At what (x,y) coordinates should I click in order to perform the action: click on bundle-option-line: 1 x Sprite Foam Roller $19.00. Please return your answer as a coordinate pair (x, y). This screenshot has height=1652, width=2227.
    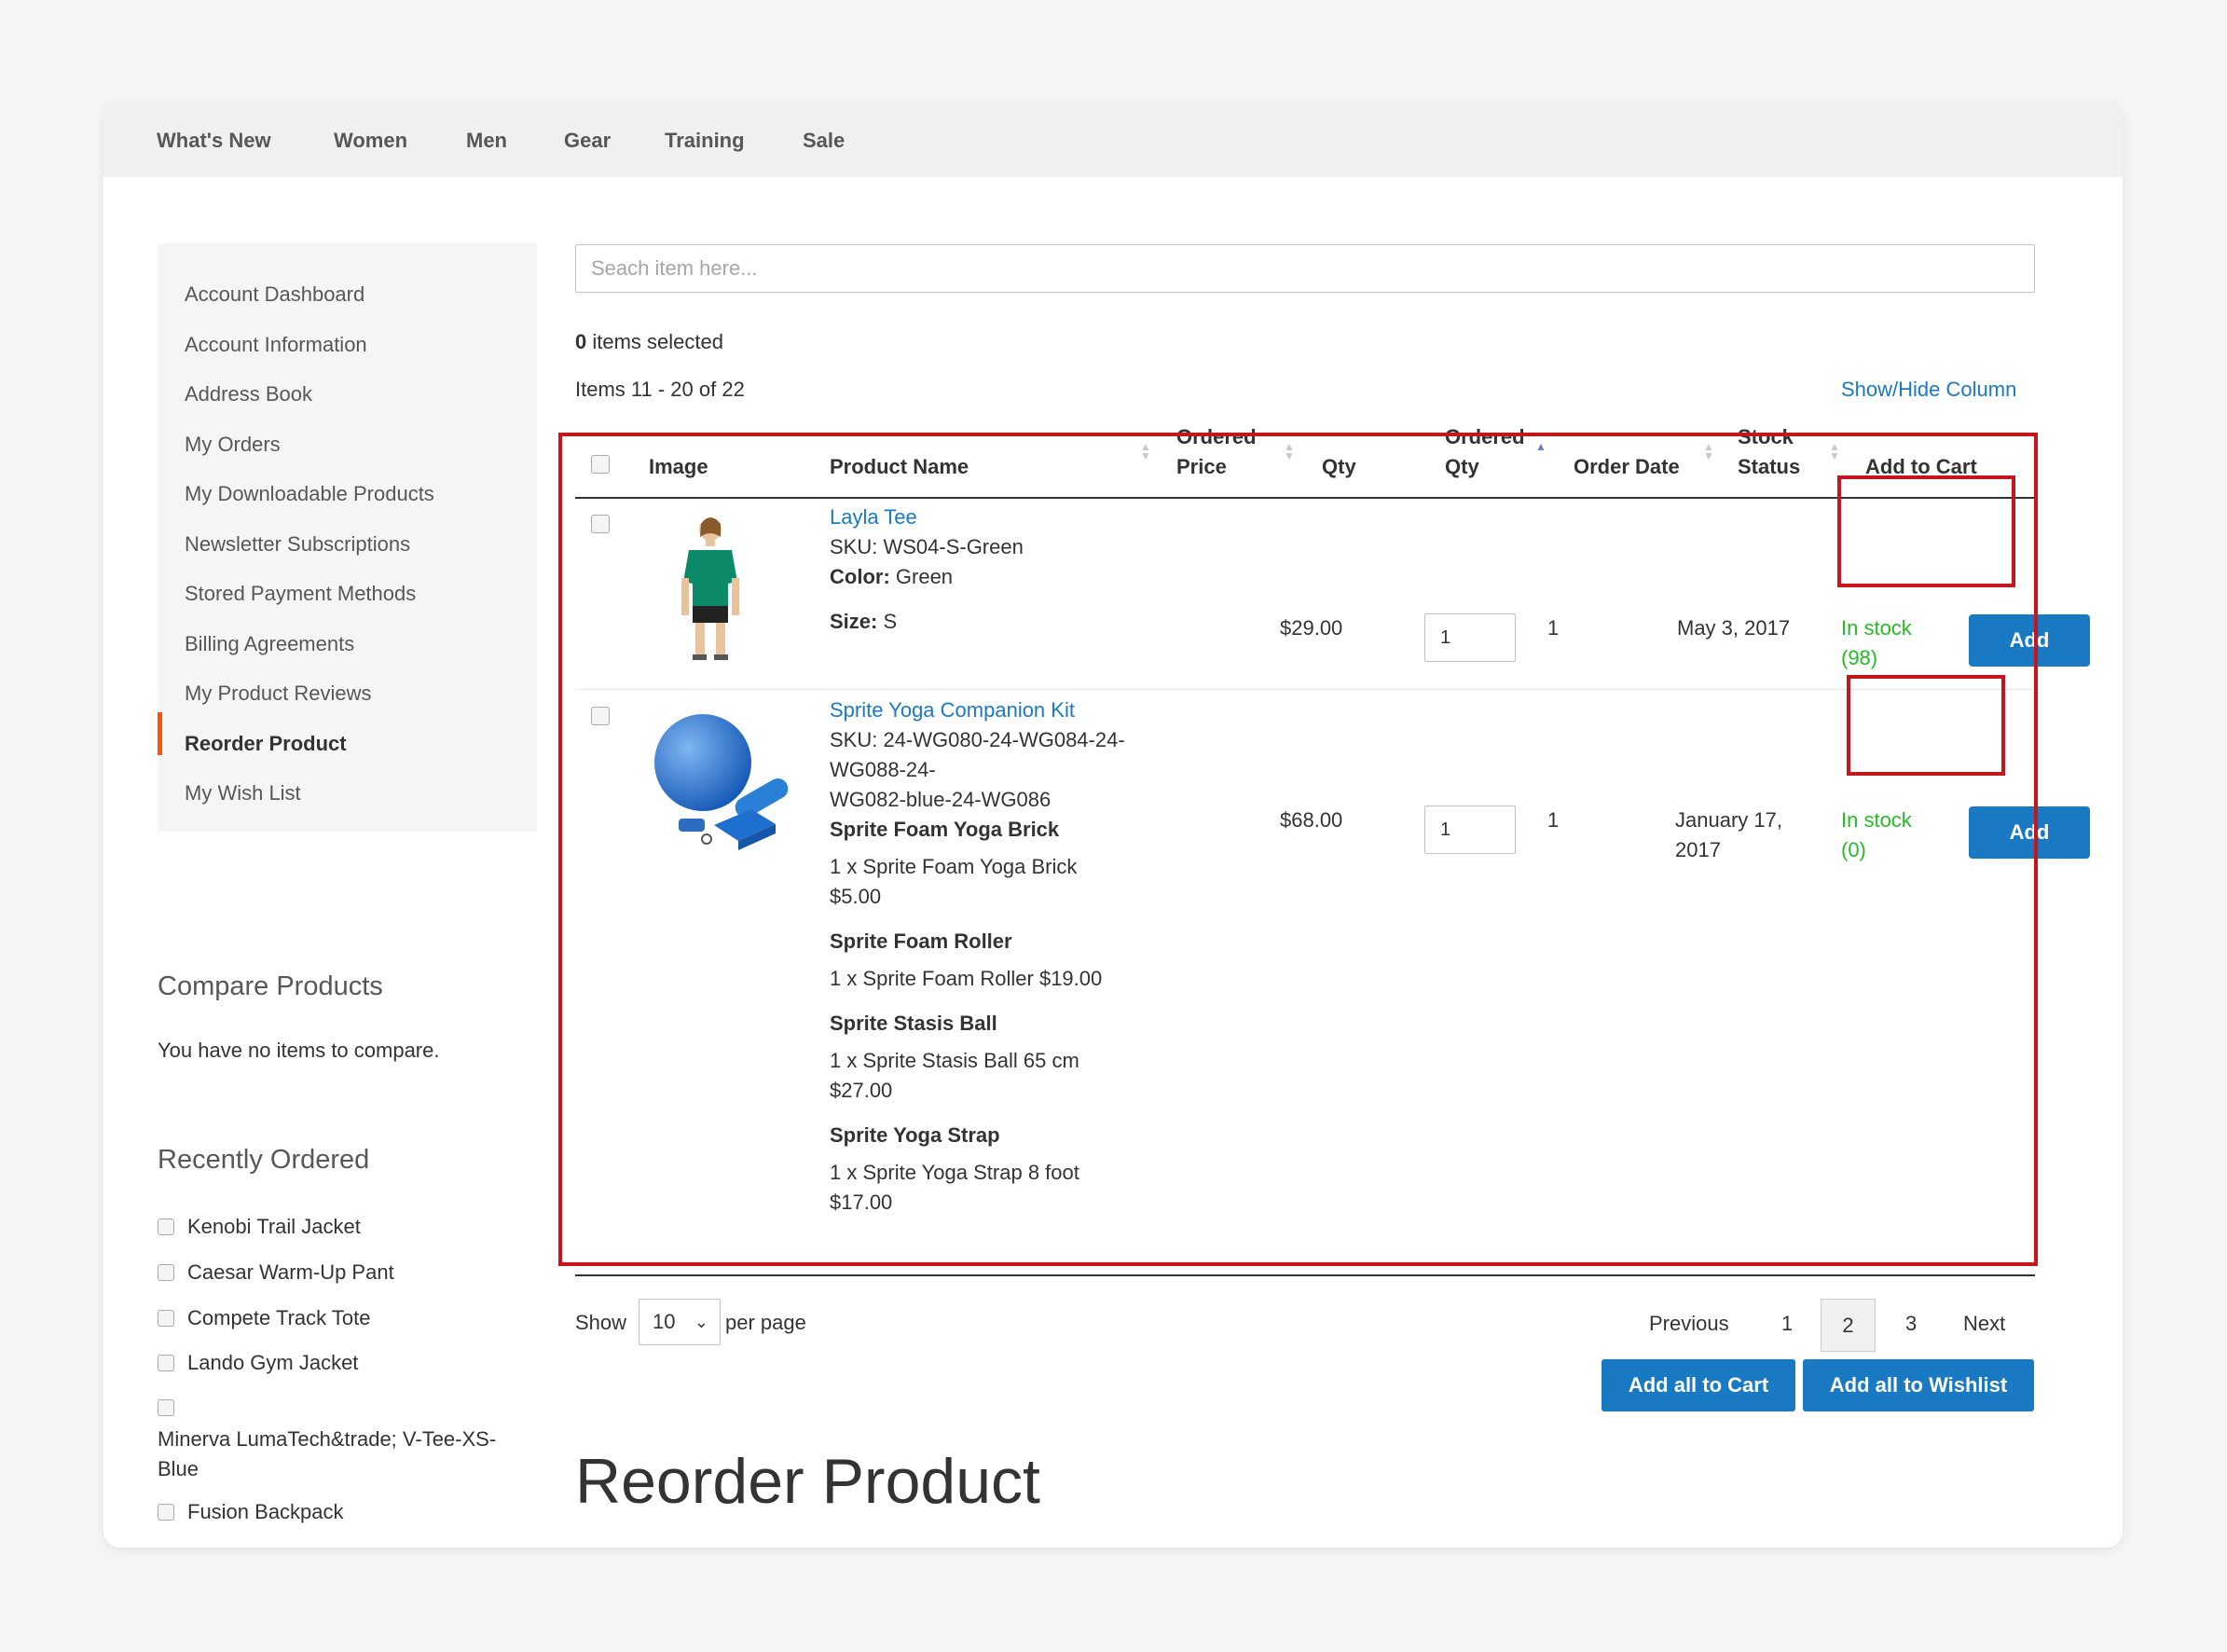
    Looking at the image, I should click on (966, 978).